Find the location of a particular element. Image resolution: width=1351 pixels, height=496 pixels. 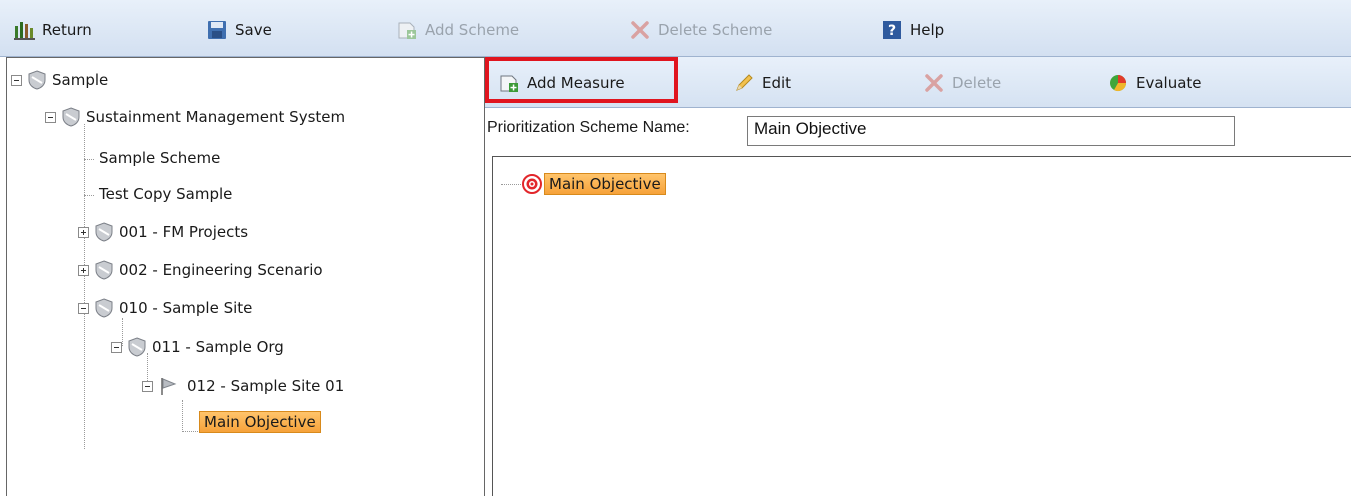

tree-node-fm-projects: 001 - FM Projects is located at coordinates (163, 232).